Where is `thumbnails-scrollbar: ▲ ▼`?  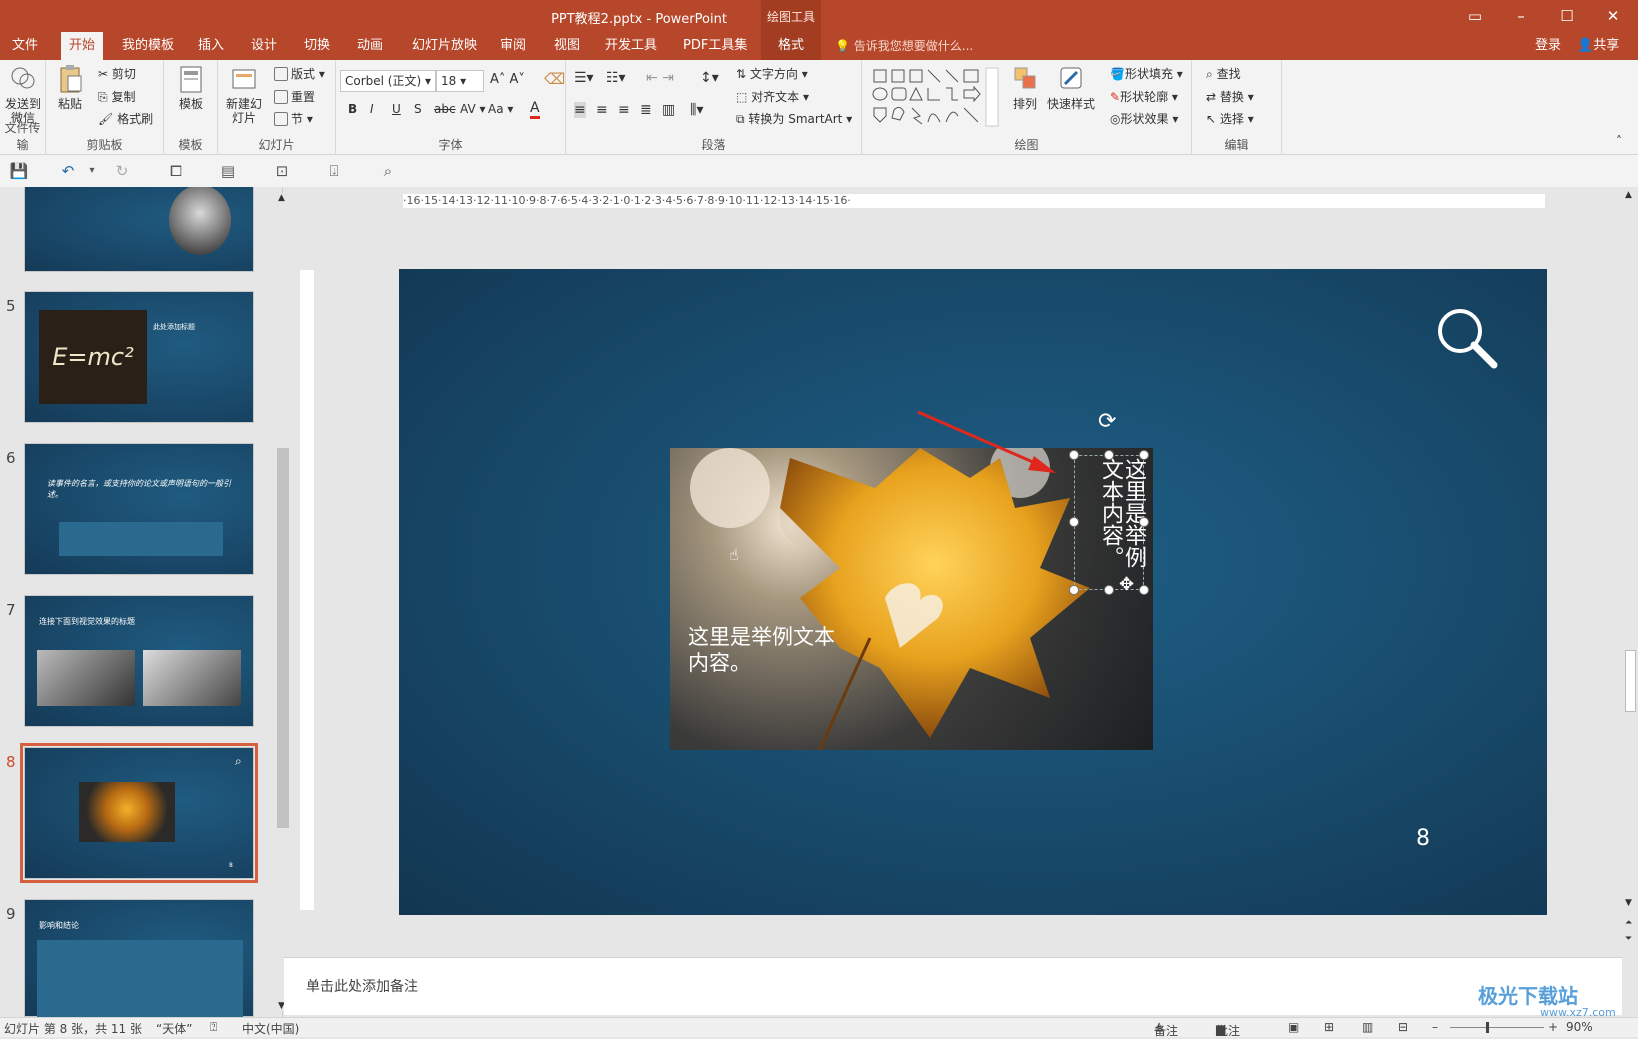 thumbnails-scrollbar: ▲ ▼ is located at coordinates (283, 602).